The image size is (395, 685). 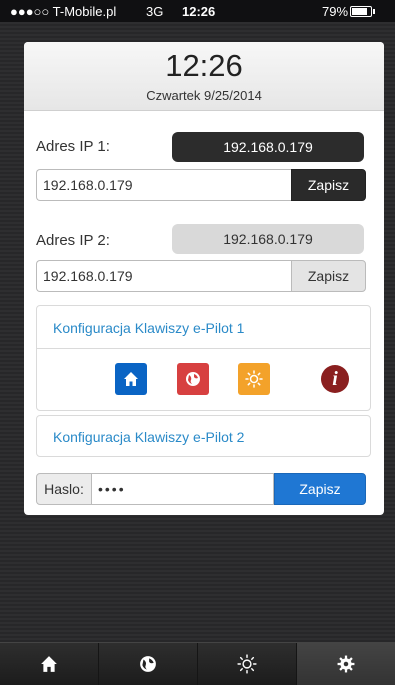 I want to click on password-label: Haslo:, so click(x=64, y=489).